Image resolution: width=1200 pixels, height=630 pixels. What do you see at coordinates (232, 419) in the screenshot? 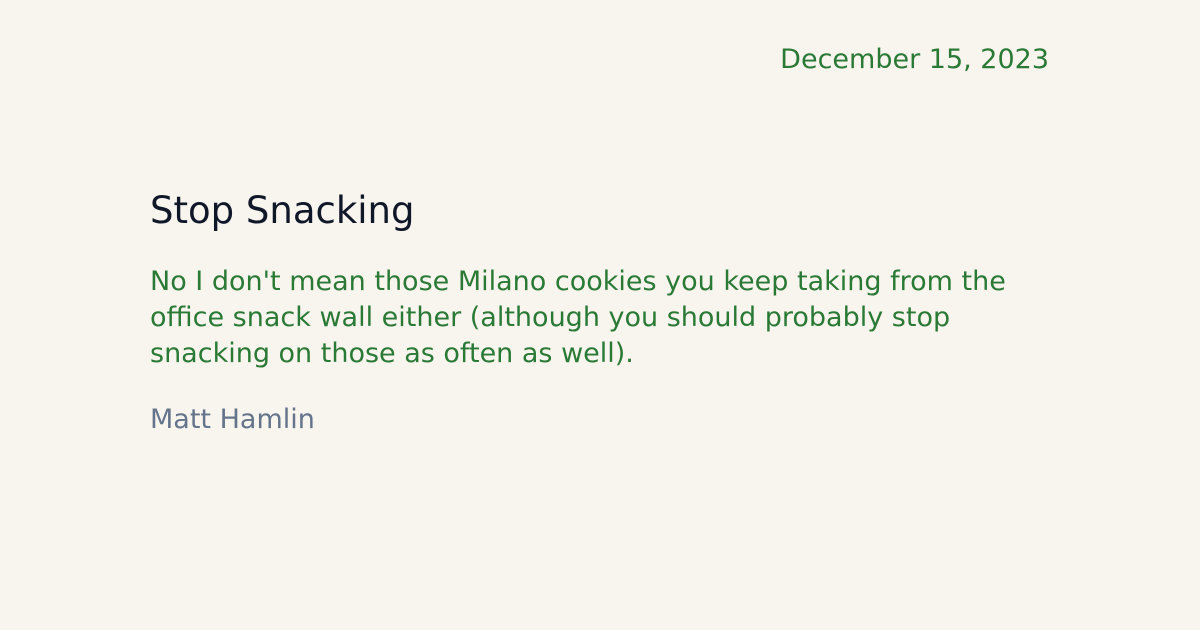
I see `post-author: Matt Hamlin` at bounding box center [232, 419].